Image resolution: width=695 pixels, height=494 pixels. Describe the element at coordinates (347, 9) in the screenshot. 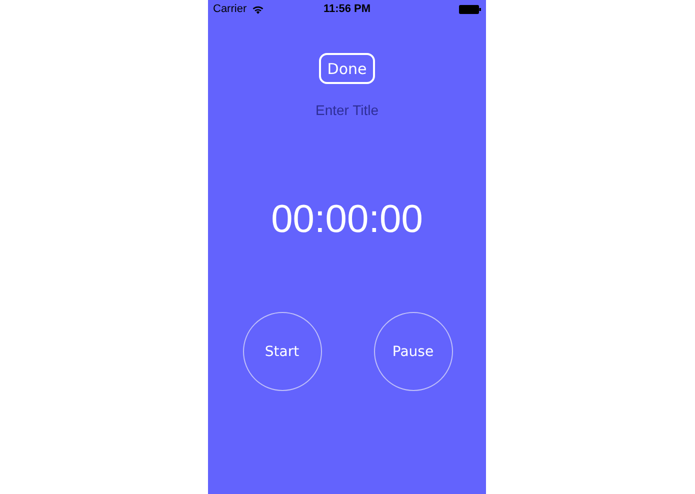

I see `clock-time: 11:56 PM` at that location.